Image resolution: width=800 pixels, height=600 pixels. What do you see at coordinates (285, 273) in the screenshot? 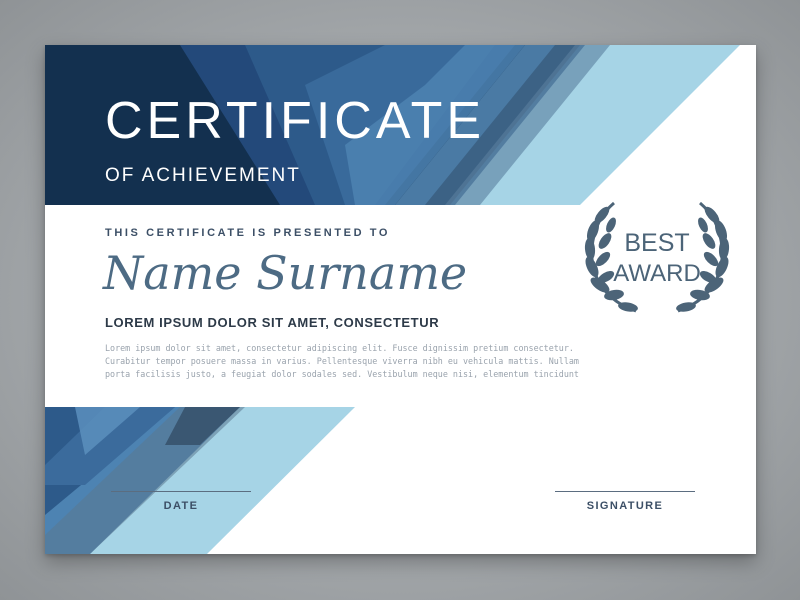
I see `recipient-name: Name Surname` at bounding box center [285, 273].